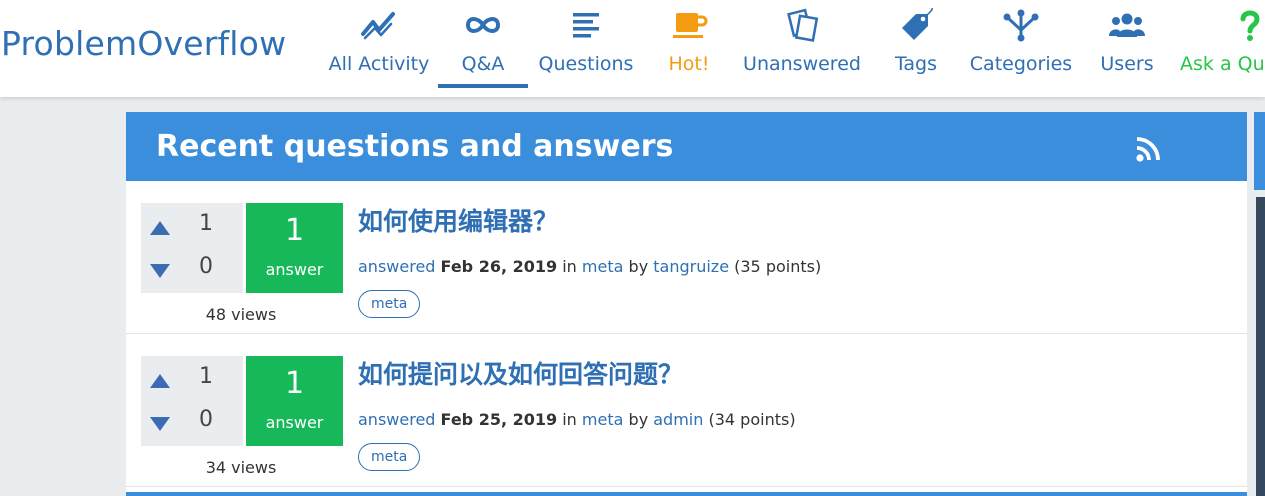 The width and height of the screenshot is (1265, 496). I want to click on infinity-icon, so click(483, 25).